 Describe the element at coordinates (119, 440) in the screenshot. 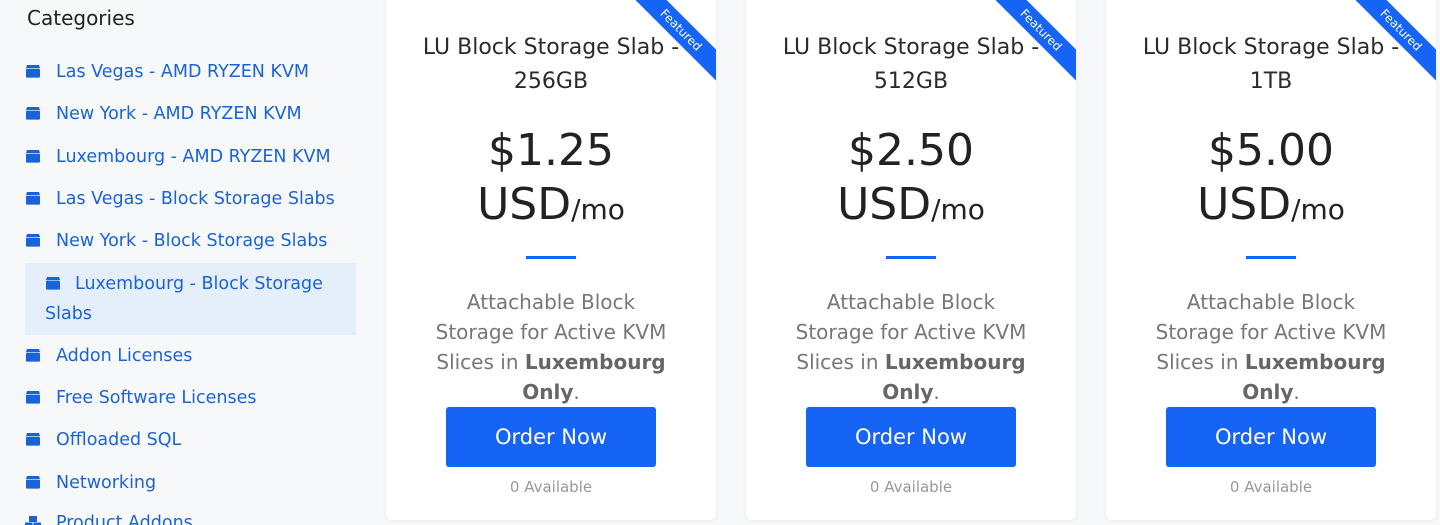

I see `sidebar-item-label: Offloaded SQL` at that location.